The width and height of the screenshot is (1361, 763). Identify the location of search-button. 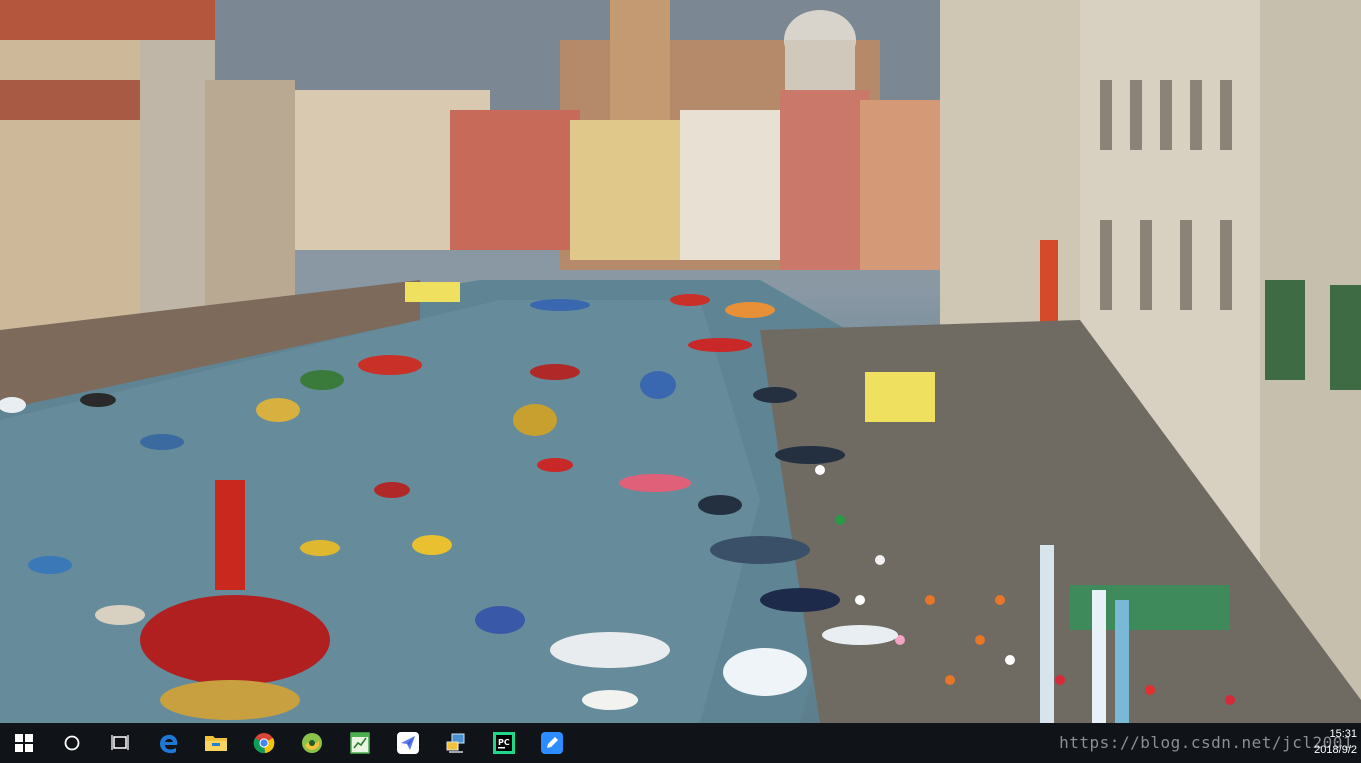
(72, 743).